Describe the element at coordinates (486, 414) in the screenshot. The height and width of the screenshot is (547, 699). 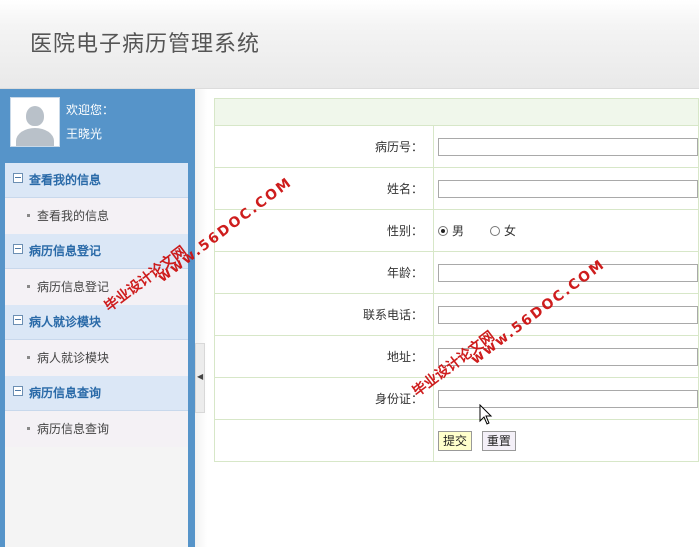
I see `mouse-cursor-icon` at that location.